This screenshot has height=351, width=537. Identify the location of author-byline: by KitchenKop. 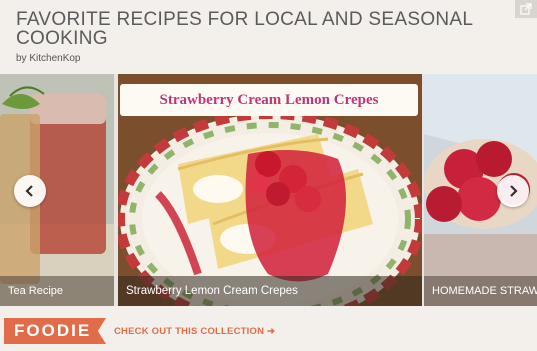
(48, 58).